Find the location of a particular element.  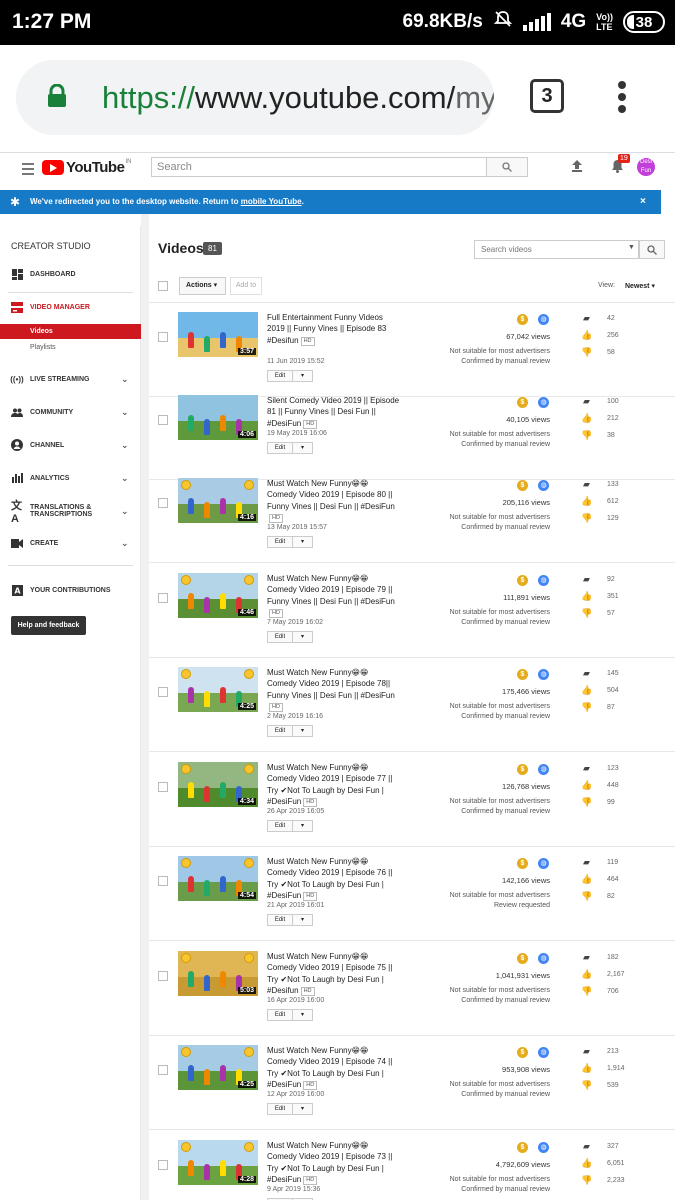

upload-icon is located at coordinates (577, 166).